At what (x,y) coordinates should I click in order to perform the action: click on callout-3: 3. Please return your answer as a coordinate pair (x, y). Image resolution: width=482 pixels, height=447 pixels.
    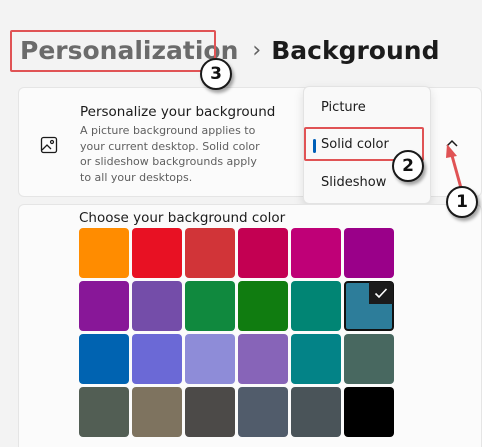
    Looking at the image, I should click on (216, 74).